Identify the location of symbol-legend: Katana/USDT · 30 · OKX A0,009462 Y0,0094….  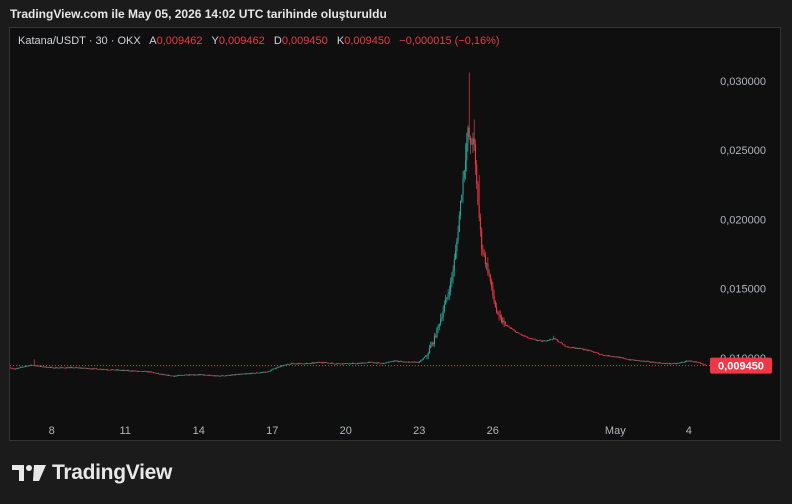
(259, 41).